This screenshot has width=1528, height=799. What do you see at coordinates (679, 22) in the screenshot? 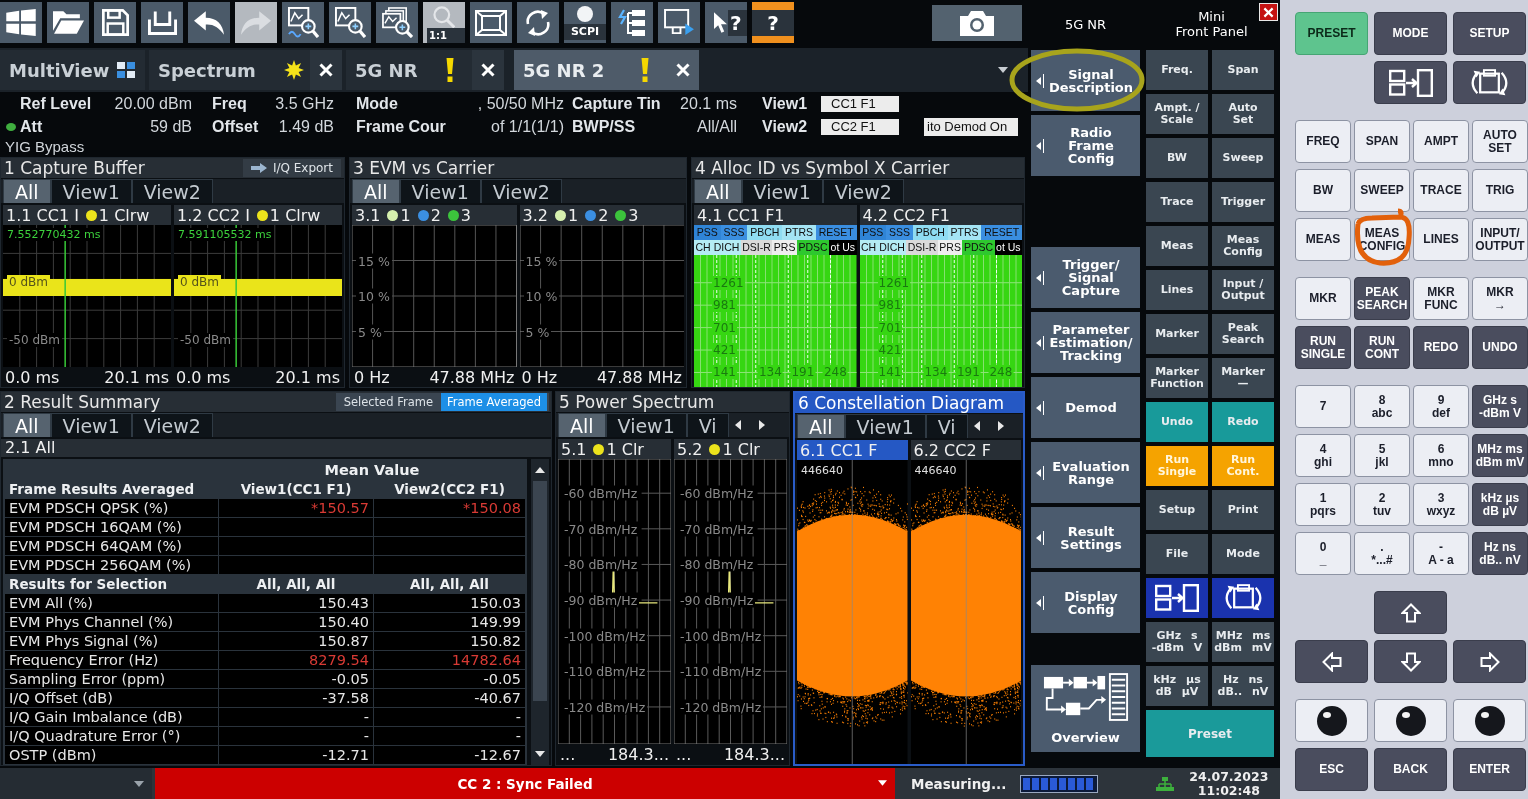
I see `display-button` at bounding box center [679, 22].